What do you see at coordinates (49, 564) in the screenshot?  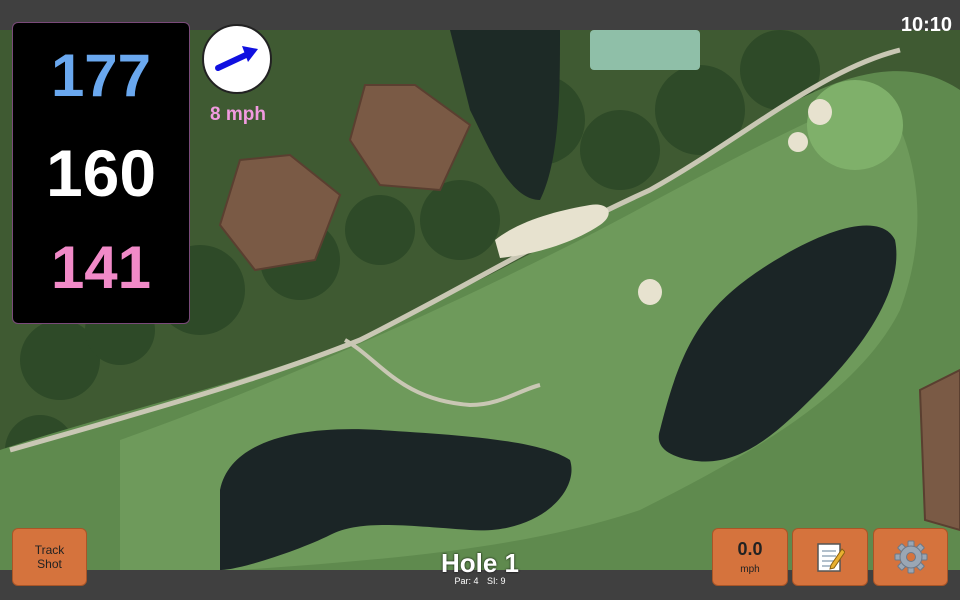 I see `track-shot-label-line2: Shot` at bounding box center [49, 564].